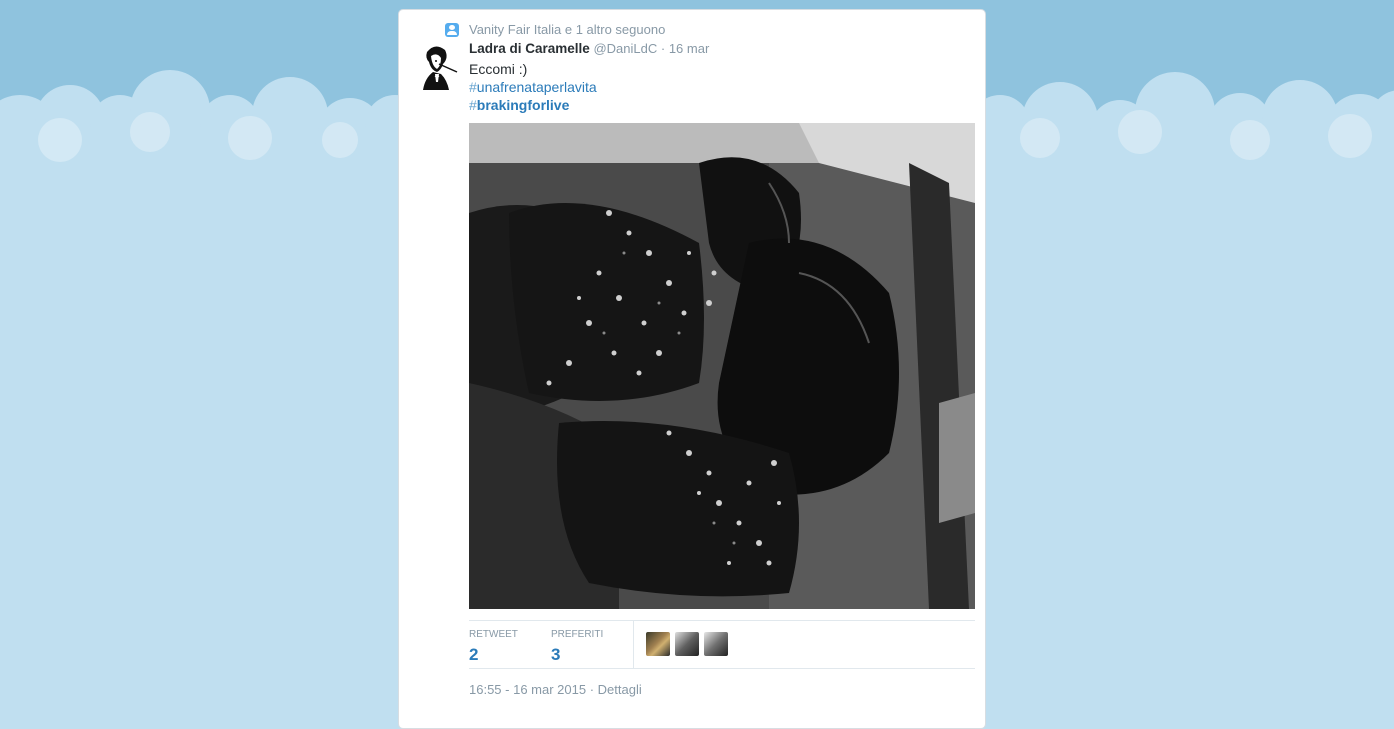 The height and width of the screenshot is (729, 1394). I want to click on hashtag-link: #brakingforlive, so click(533, 105).